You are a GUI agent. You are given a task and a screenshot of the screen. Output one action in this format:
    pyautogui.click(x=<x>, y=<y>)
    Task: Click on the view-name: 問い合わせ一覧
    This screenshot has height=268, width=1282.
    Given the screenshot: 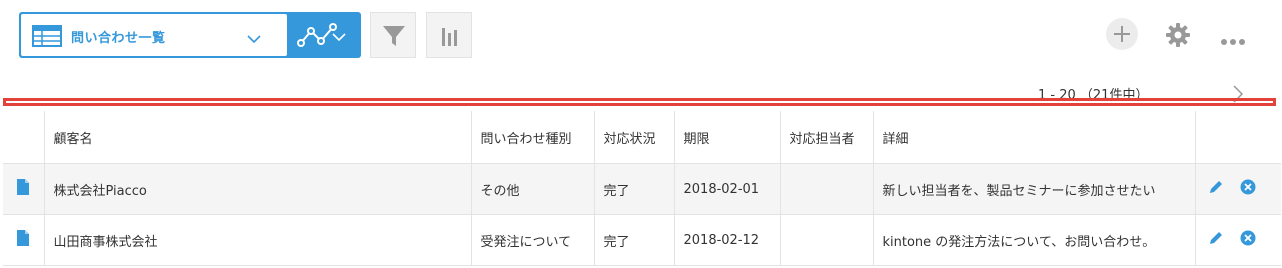 What is the action you would take?
    pyautogui.click(x=118, y=38)
    